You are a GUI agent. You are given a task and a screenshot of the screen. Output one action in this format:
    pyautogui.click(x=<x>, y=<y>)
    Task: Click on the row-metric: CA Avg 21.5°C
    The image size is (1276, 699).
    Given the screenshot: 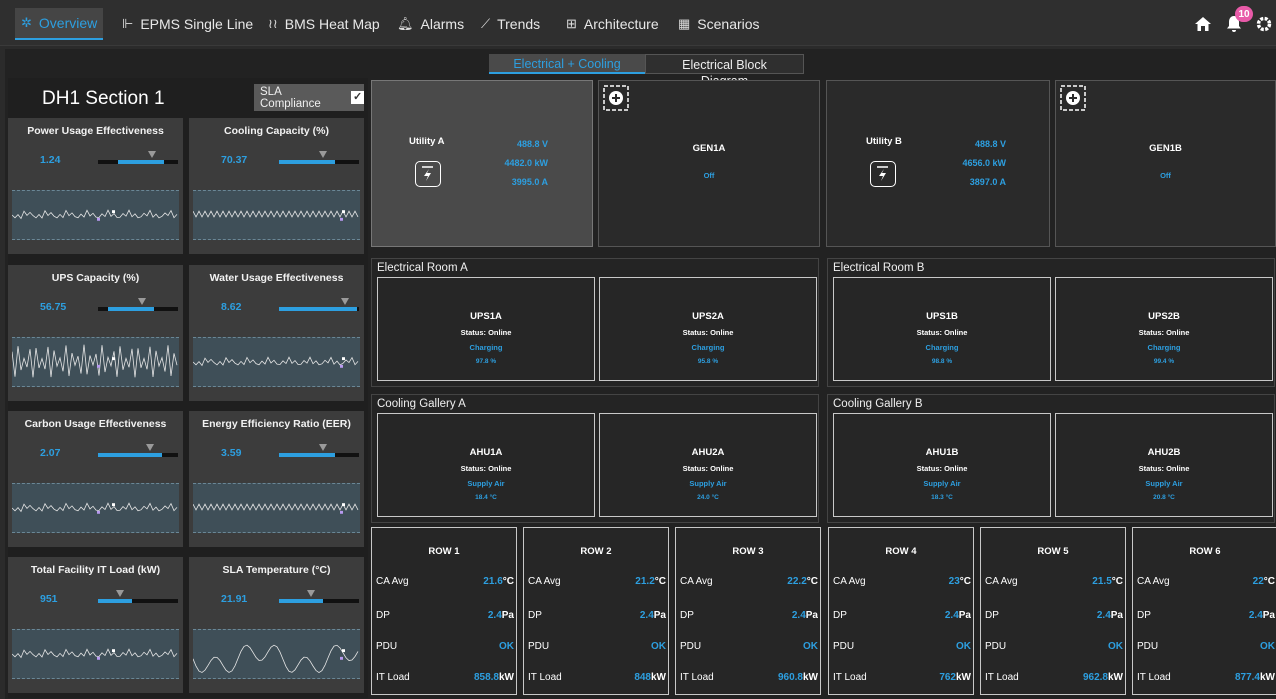 What is the action you would take?
    pyautogui.click(x=1054, y=583)
    